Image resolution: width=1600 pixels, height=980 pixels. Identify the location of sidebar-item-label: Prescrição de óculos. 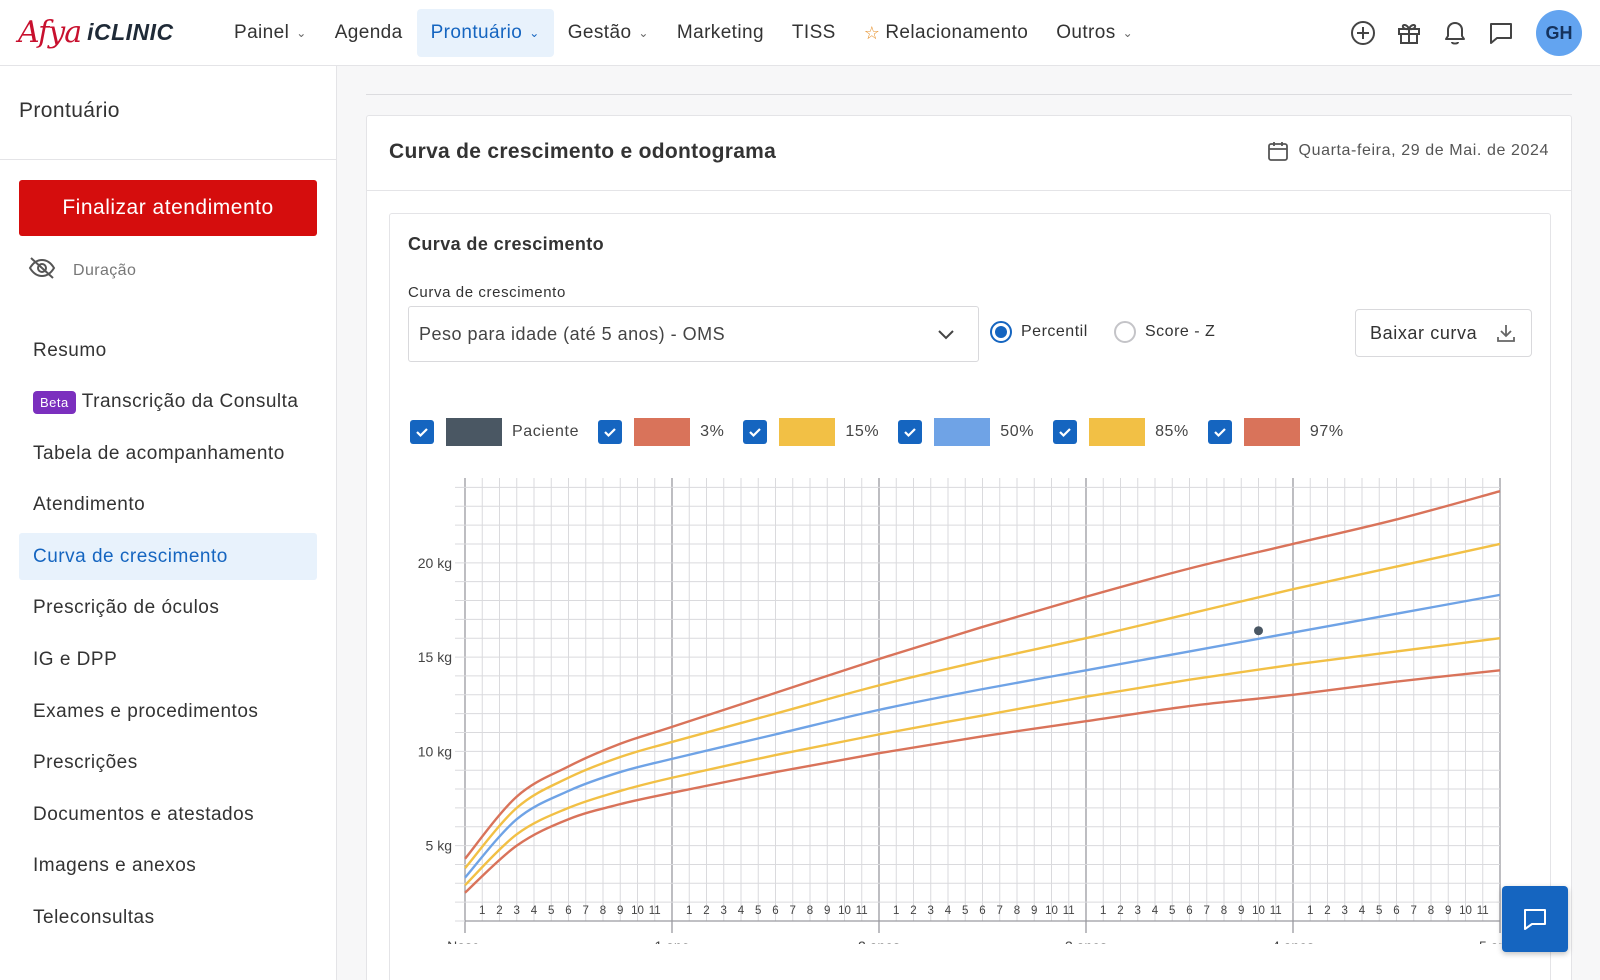
(126, 608).